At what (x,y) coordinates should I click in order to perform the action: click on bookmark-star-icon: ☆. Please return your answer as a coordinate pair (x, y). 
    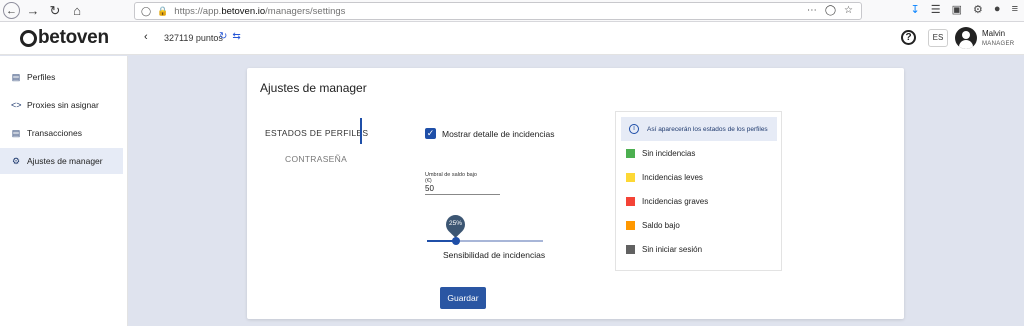
    Looking at the image, I should click on (848, 10).